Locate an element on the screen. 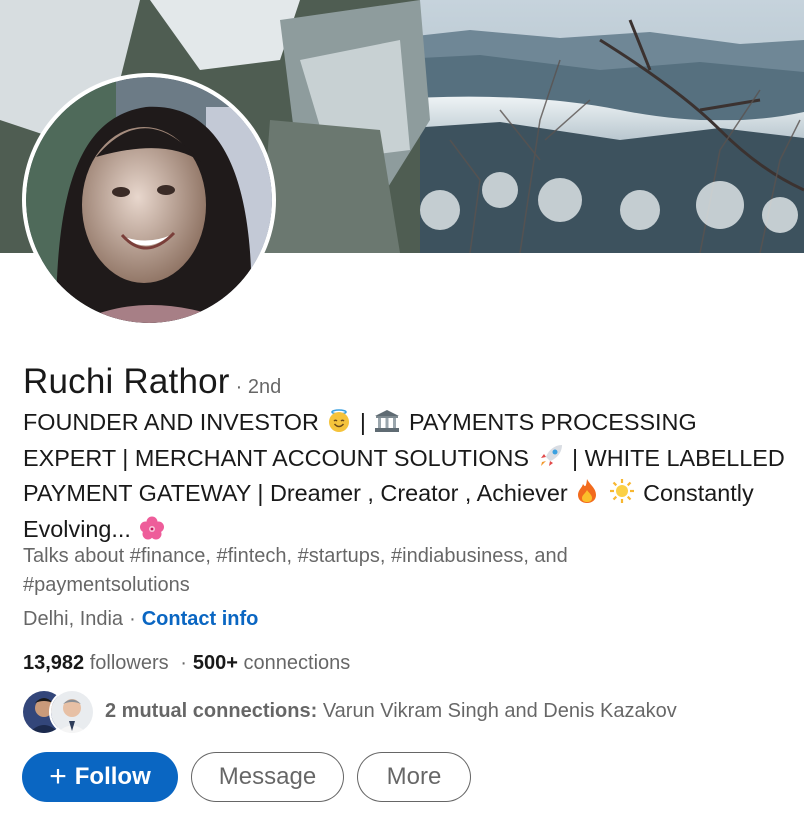 This screenshot has width=804, height=820. profile-name: Ruchi Rathor is located at coordinates (126, 381).